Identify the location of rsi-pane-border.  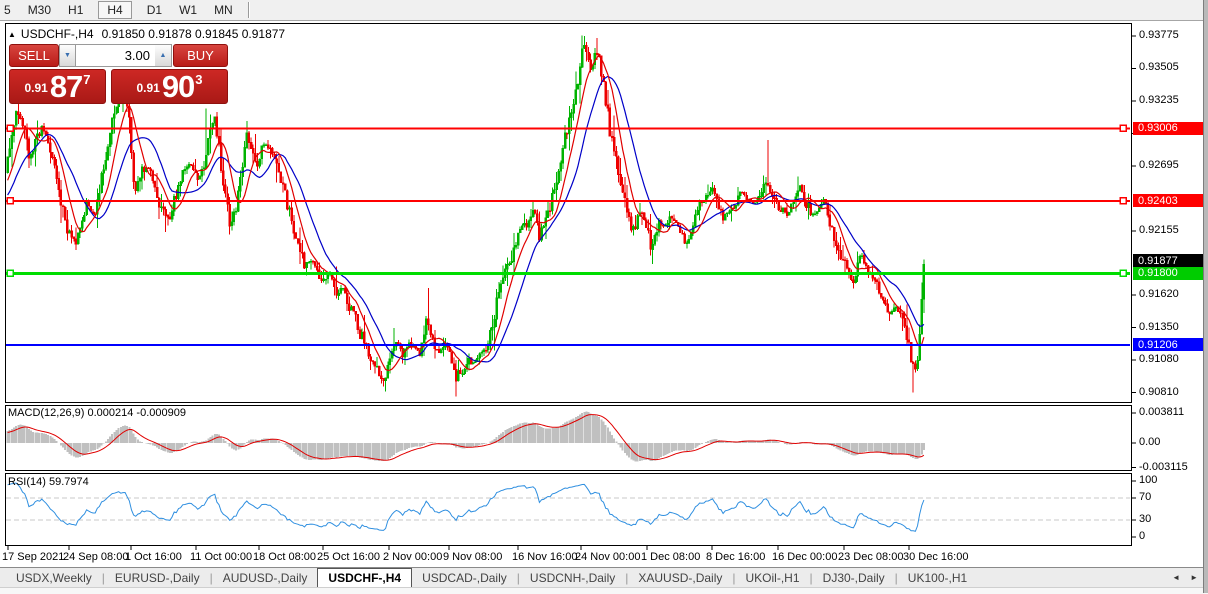
(568, 509).